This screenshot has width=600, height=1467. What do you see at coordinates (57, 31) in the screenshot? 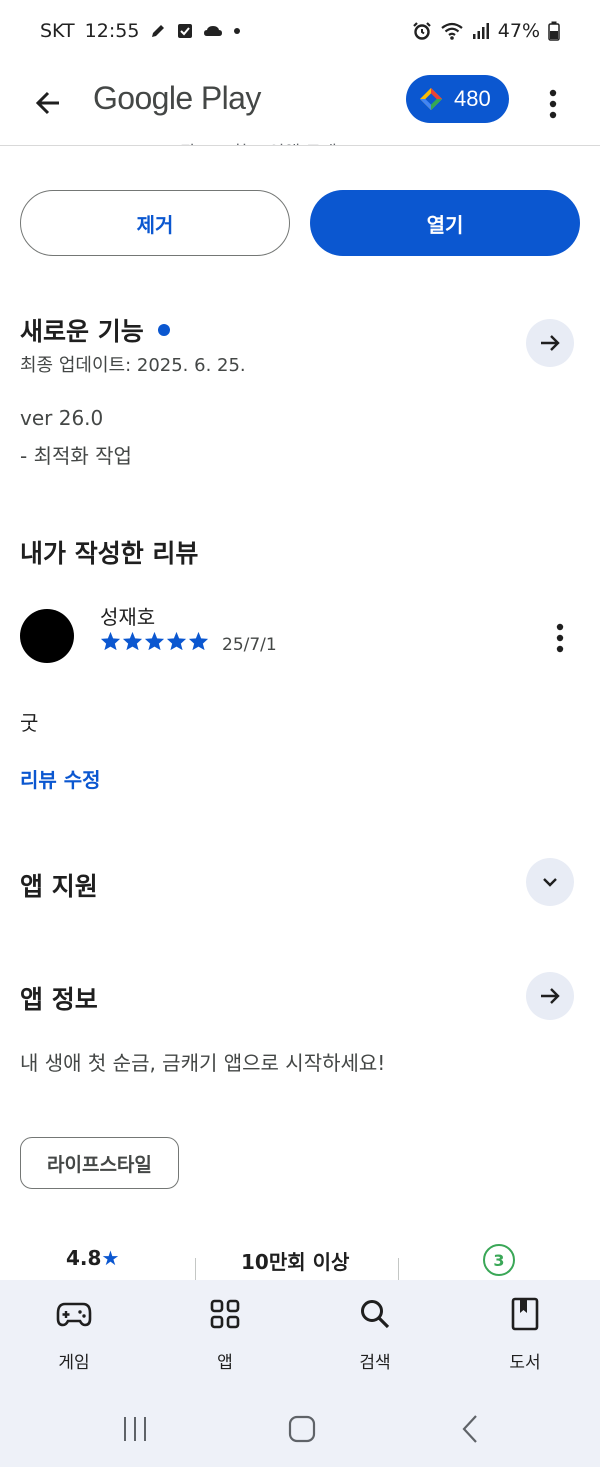
I see `carrier-label: SKT` at bounding box center [57, 31].